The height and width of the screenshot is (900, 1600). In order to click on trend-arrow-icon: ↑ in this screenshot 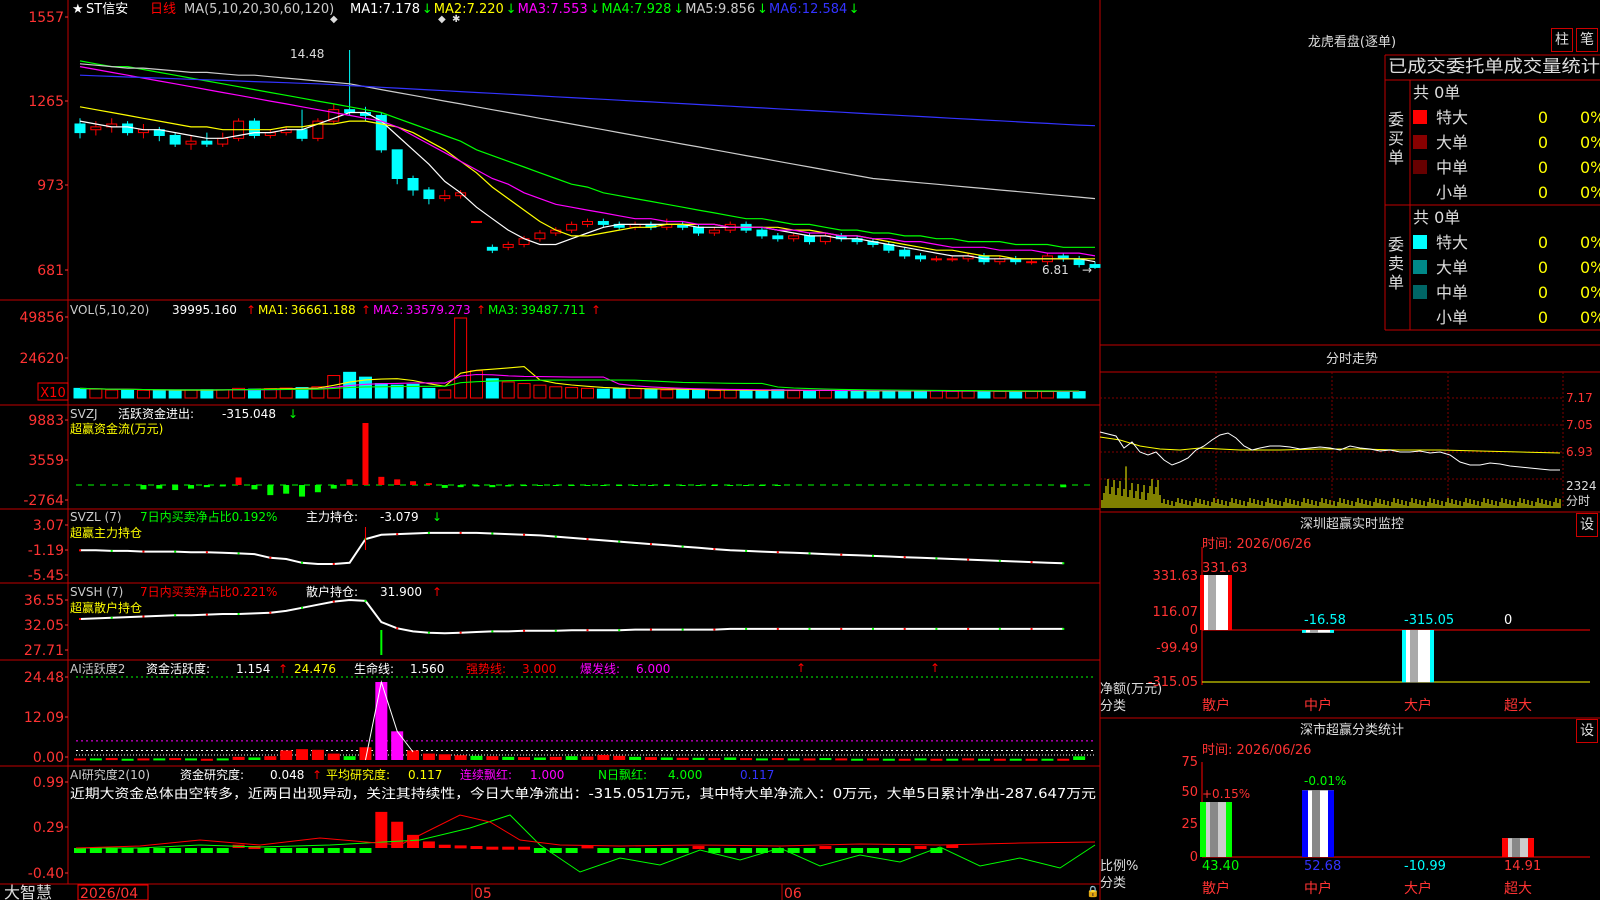, I will do `click(366, 310)`.